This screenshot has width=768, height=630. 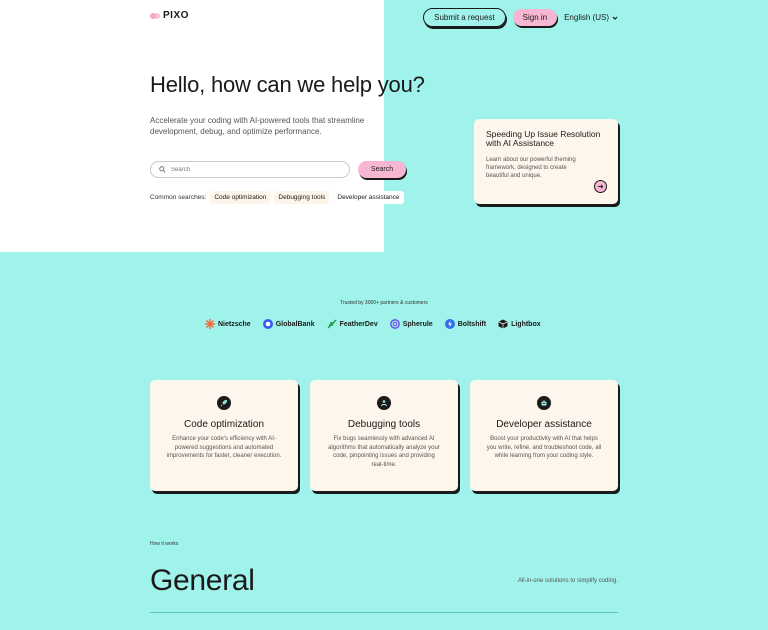 What do you see at coordinates (449, 324) in the screenshot?
I see `bolt-icon` at bounding box center [449, 324].